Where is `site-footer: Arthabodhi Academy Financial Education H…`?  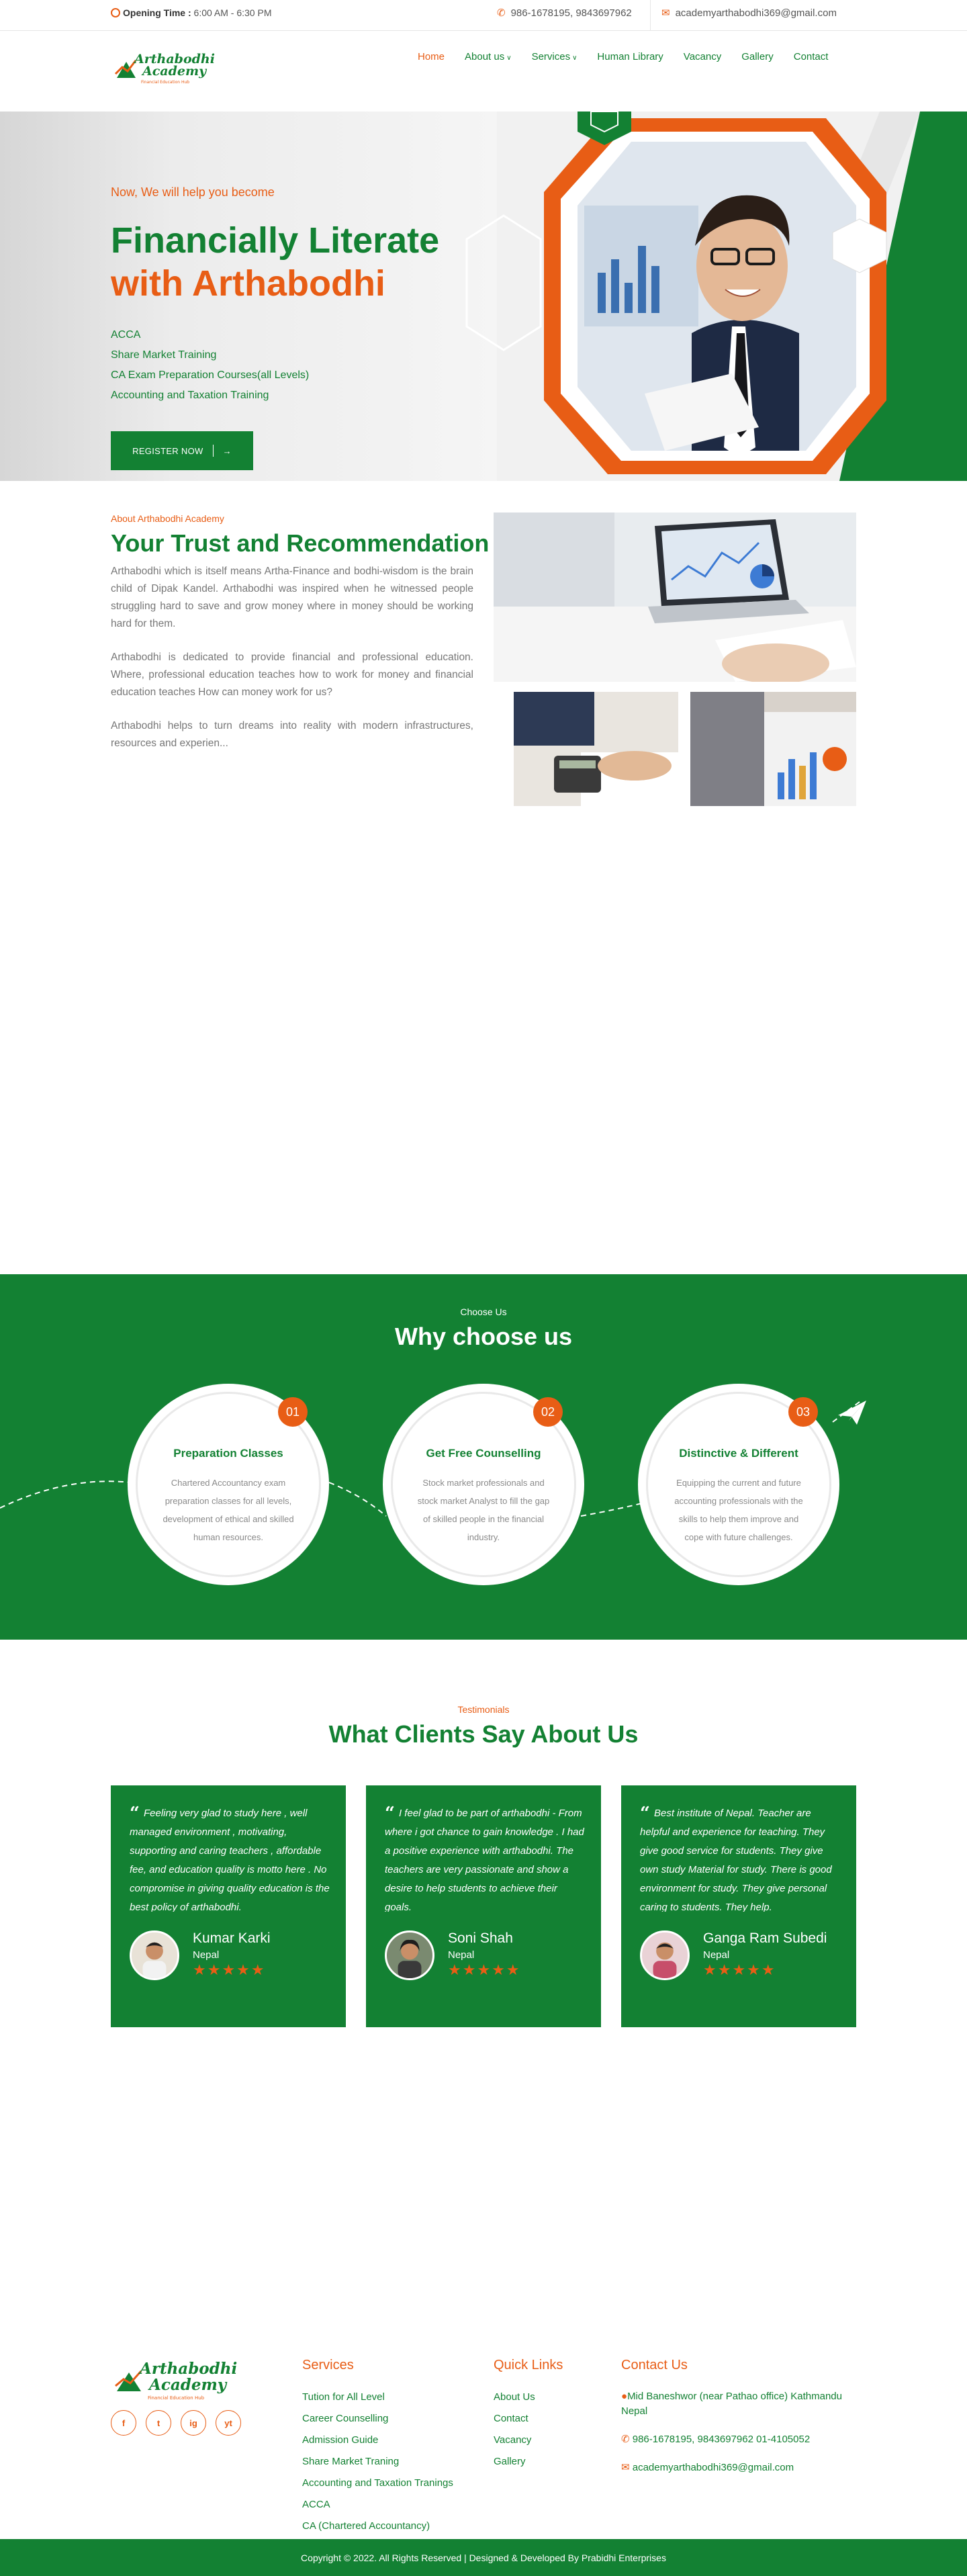
site-footer: Arthabodhi Academy Financial Education H… is located at coordinates (483, 2439).